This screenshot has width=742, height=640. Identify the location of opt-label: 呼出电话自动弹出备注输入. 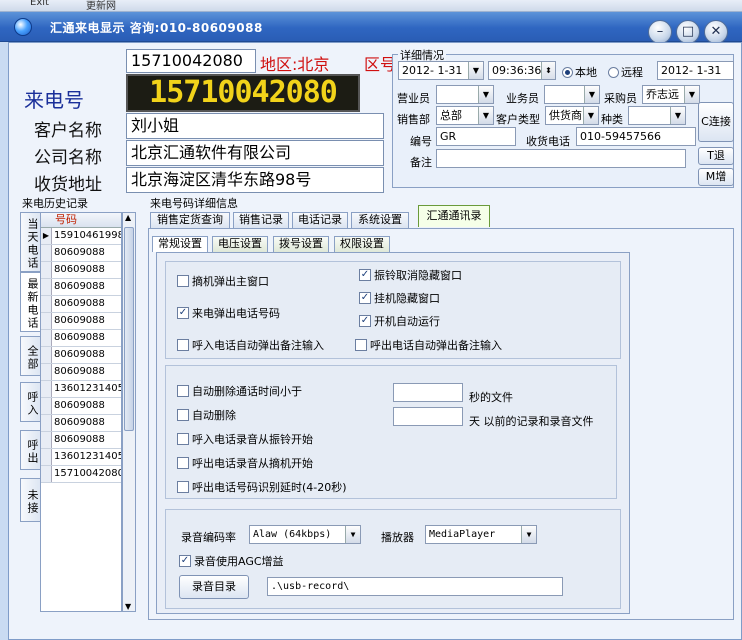
(436, 345).